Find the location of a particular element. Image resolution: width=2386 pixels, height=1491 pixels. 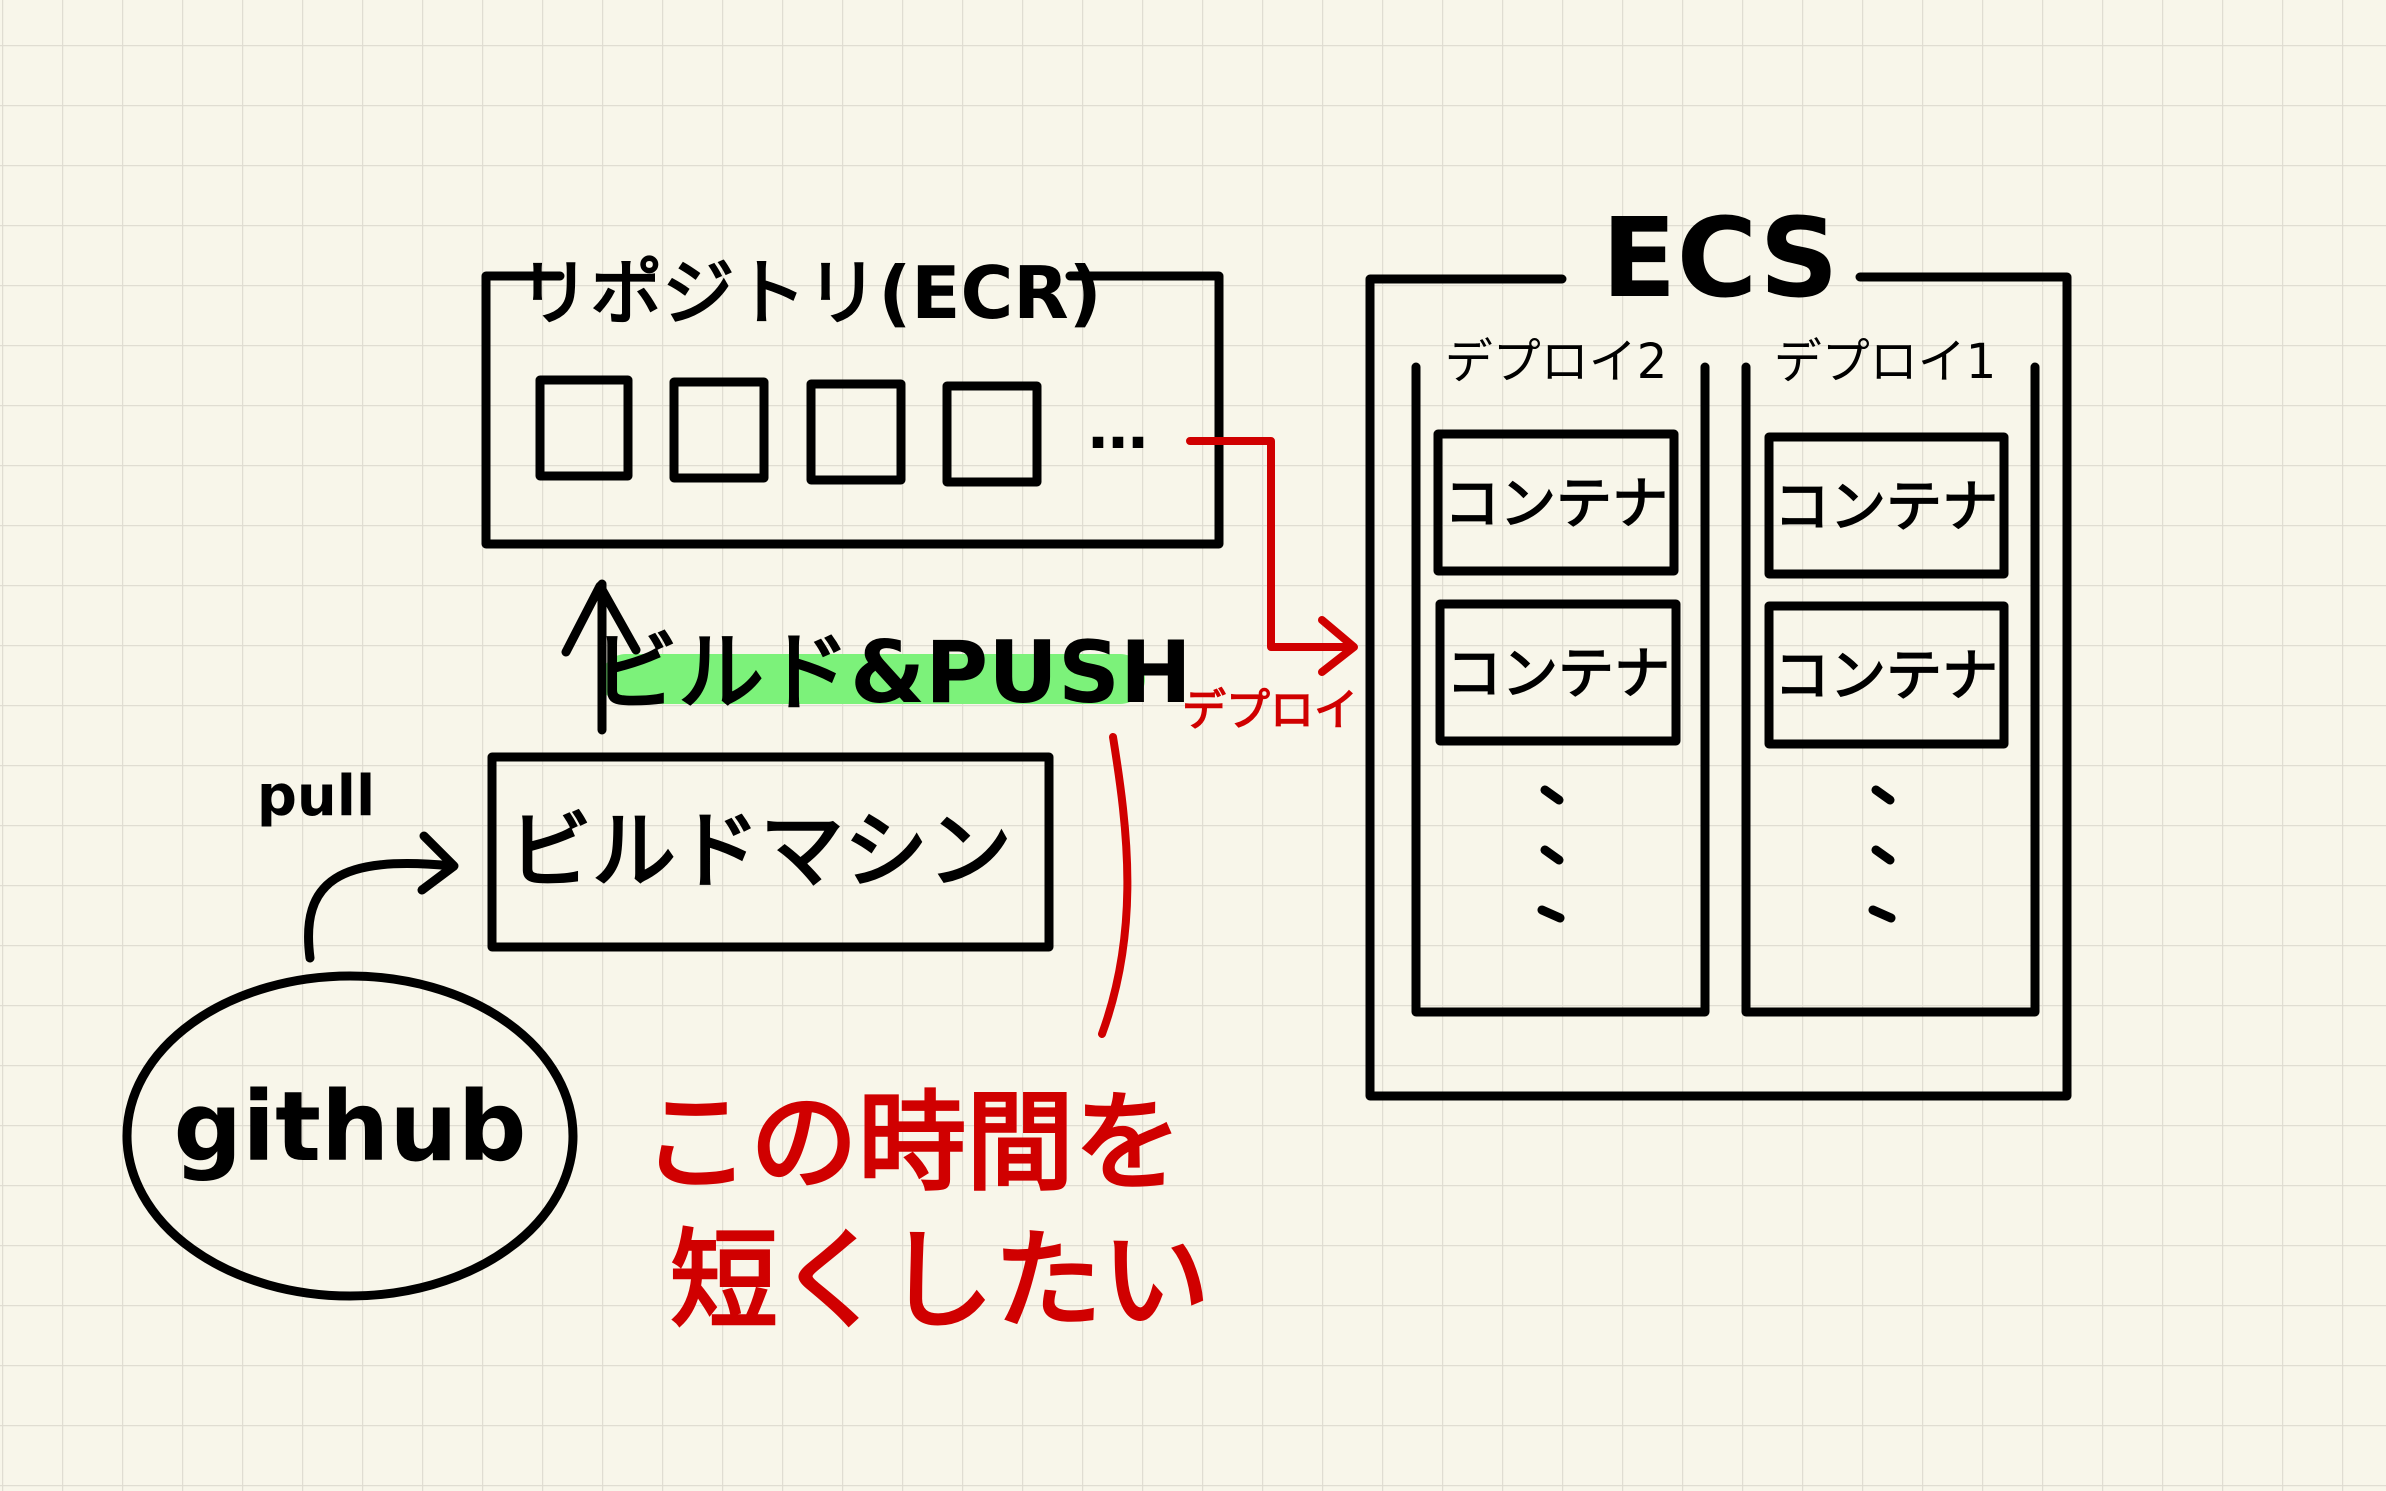

github-label: github is located at coordinates (350, 1127).